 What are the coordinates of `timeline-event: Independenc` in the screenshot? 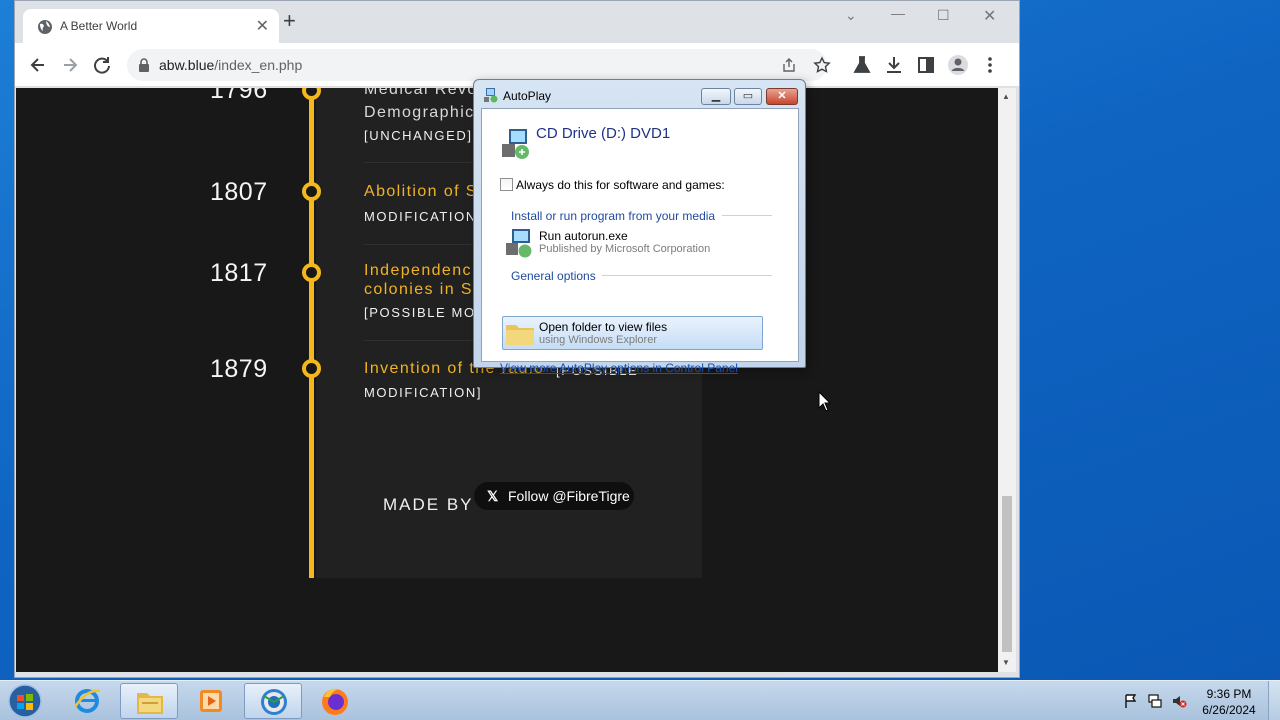 It's located at (418, 271).